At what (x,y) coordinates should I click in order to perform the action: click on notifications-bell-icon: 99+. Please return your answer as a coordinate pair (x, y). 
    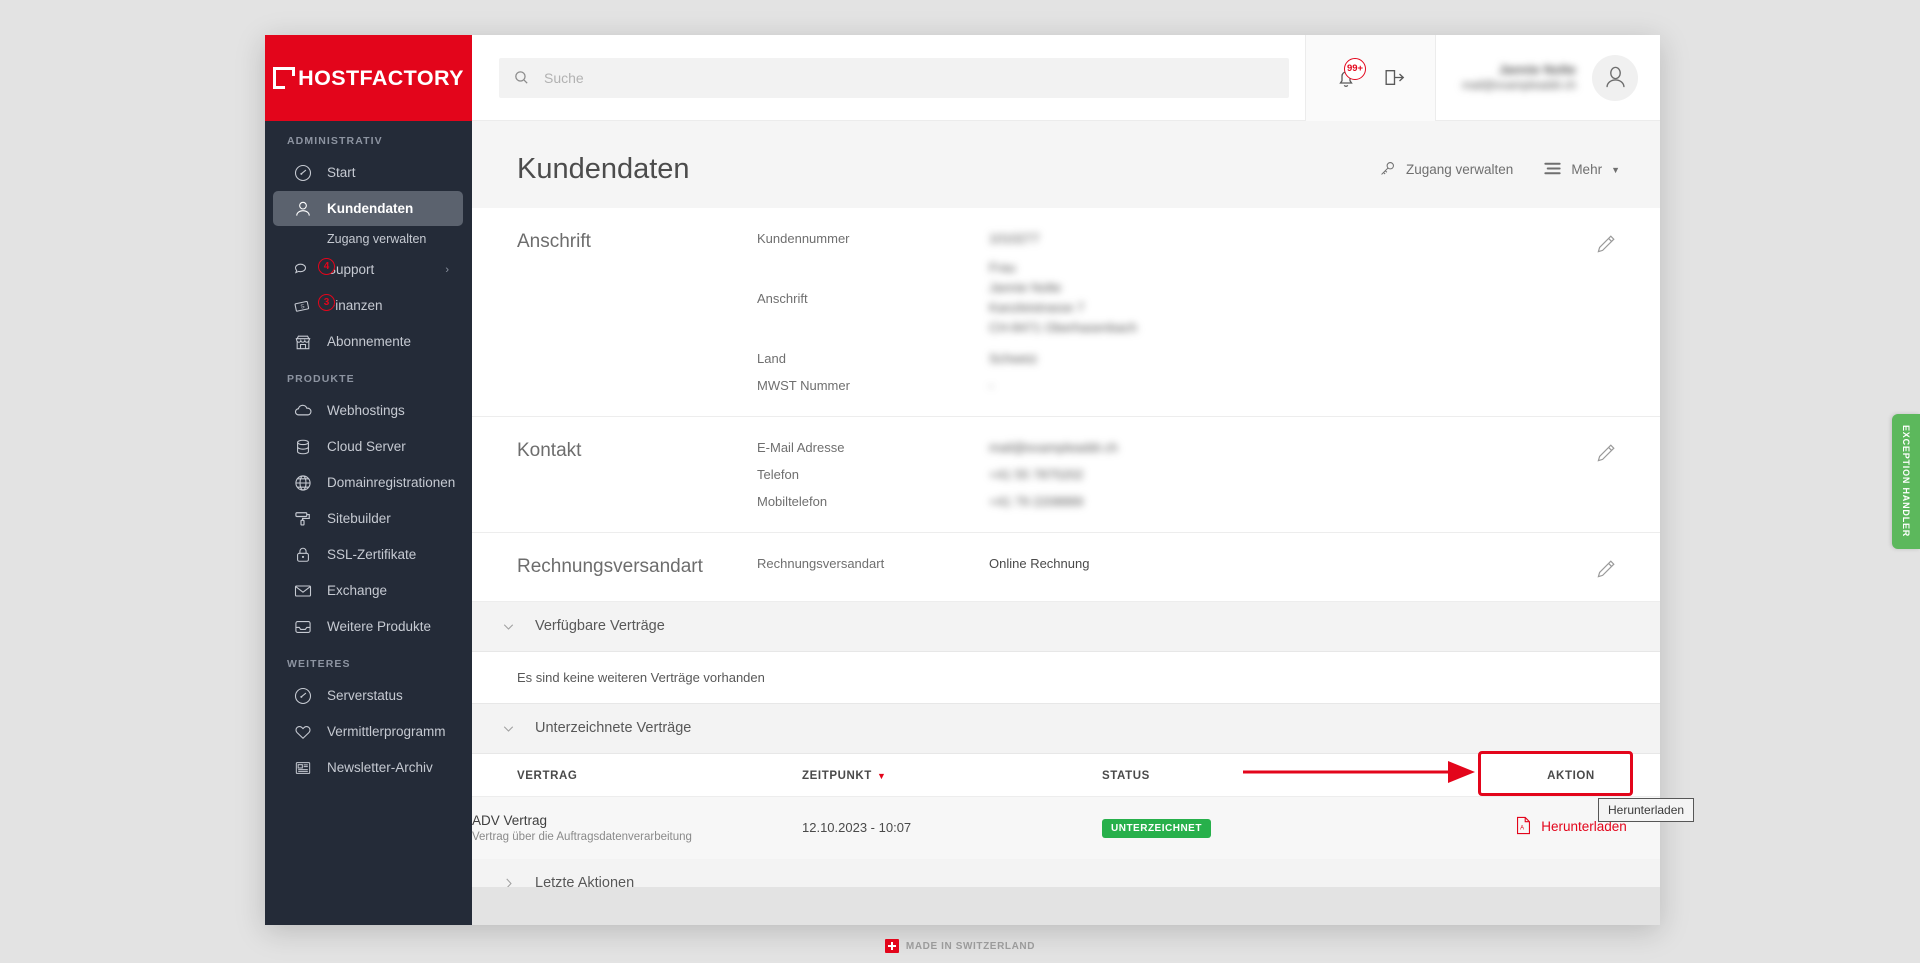
    Looking at the image, I should click on (1350, 73).